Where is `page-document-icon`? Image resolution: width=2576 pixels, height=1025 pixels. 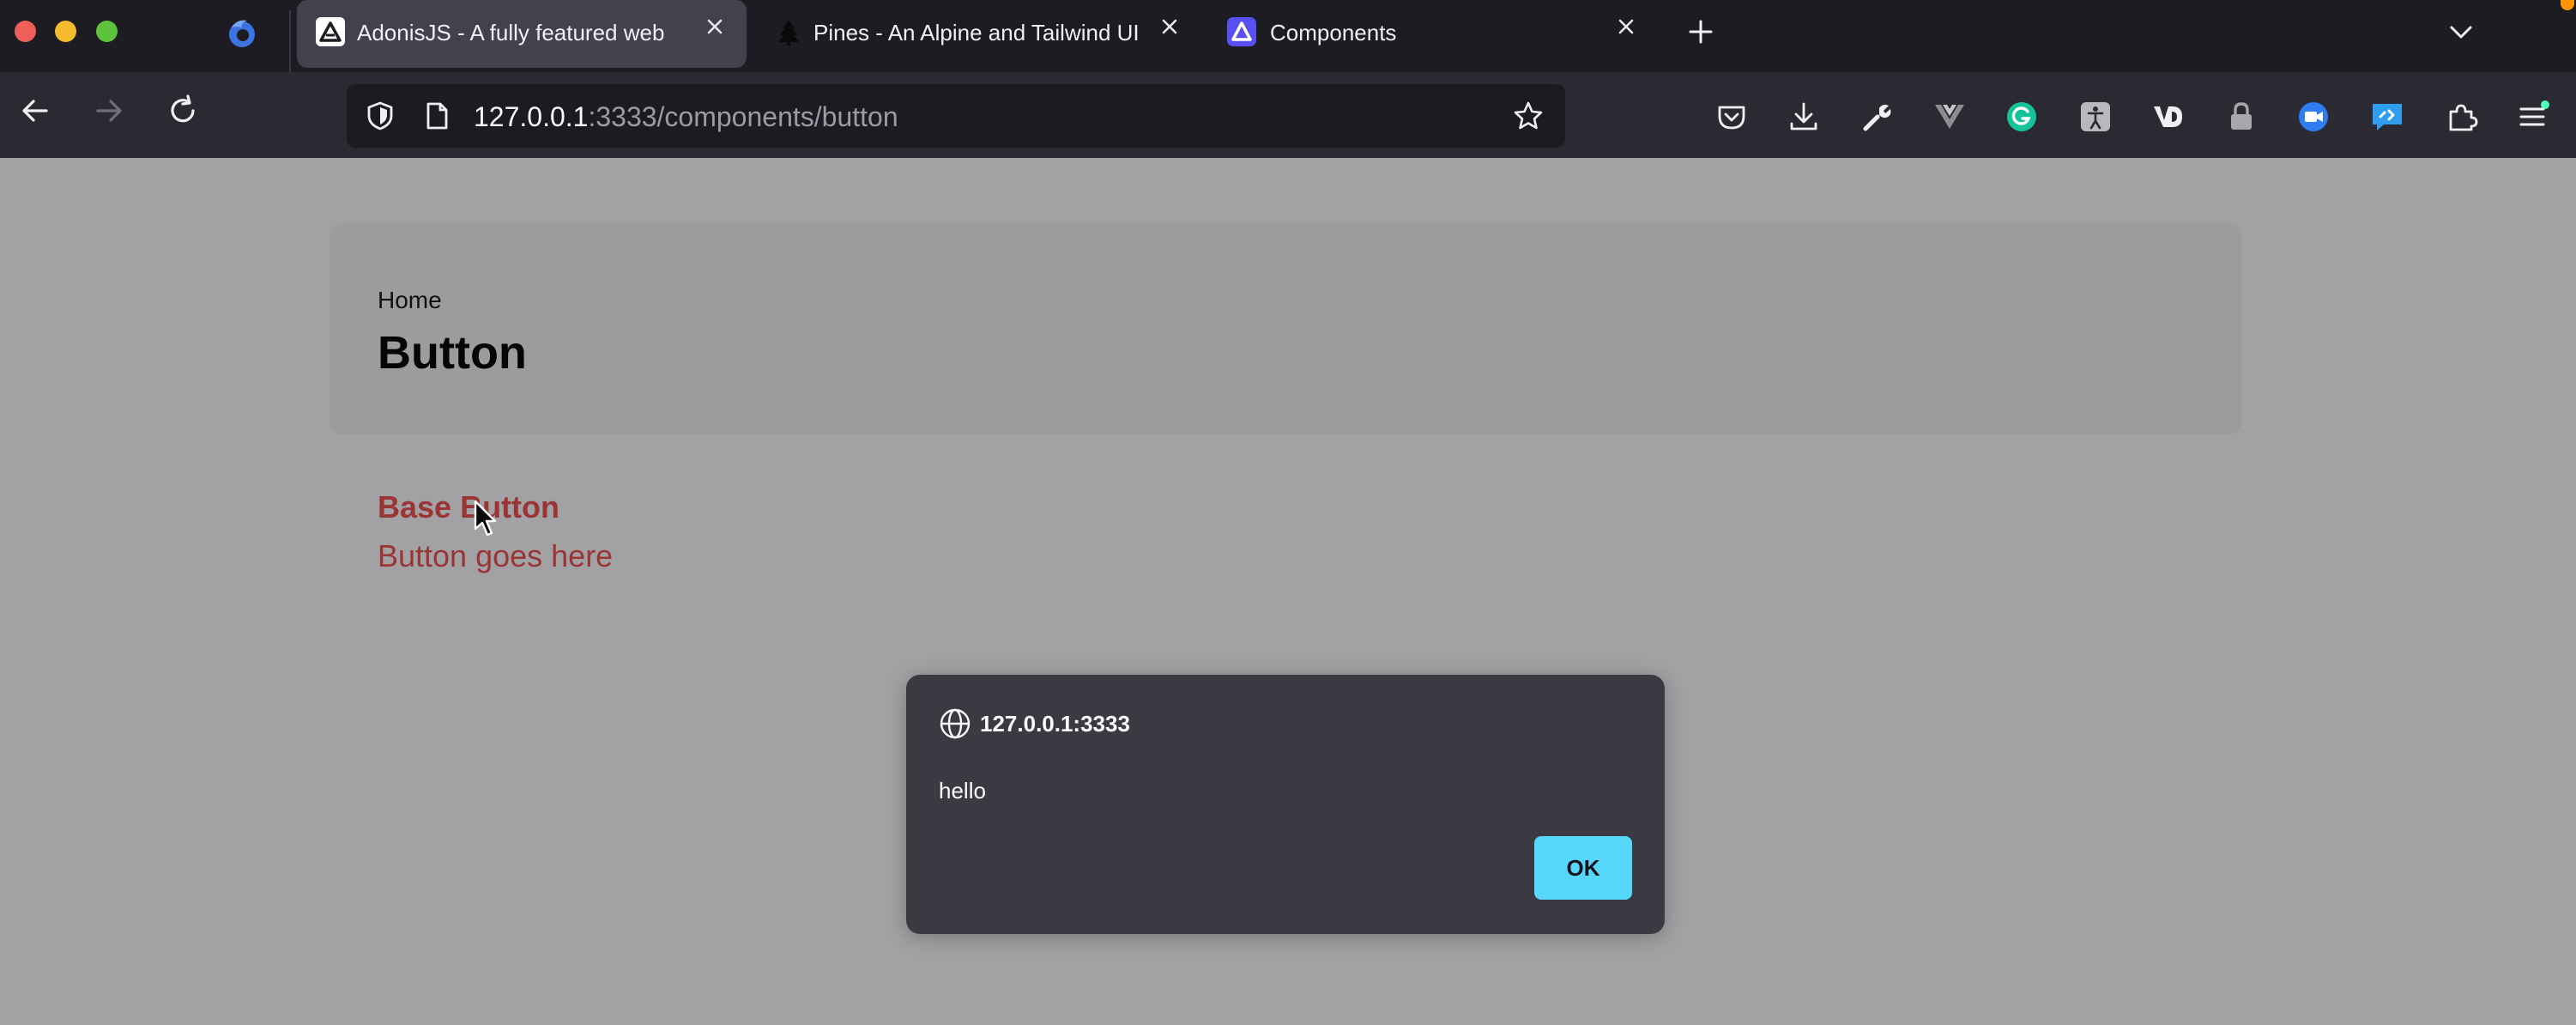 page-document-icon is located at coordinates (436, 116).